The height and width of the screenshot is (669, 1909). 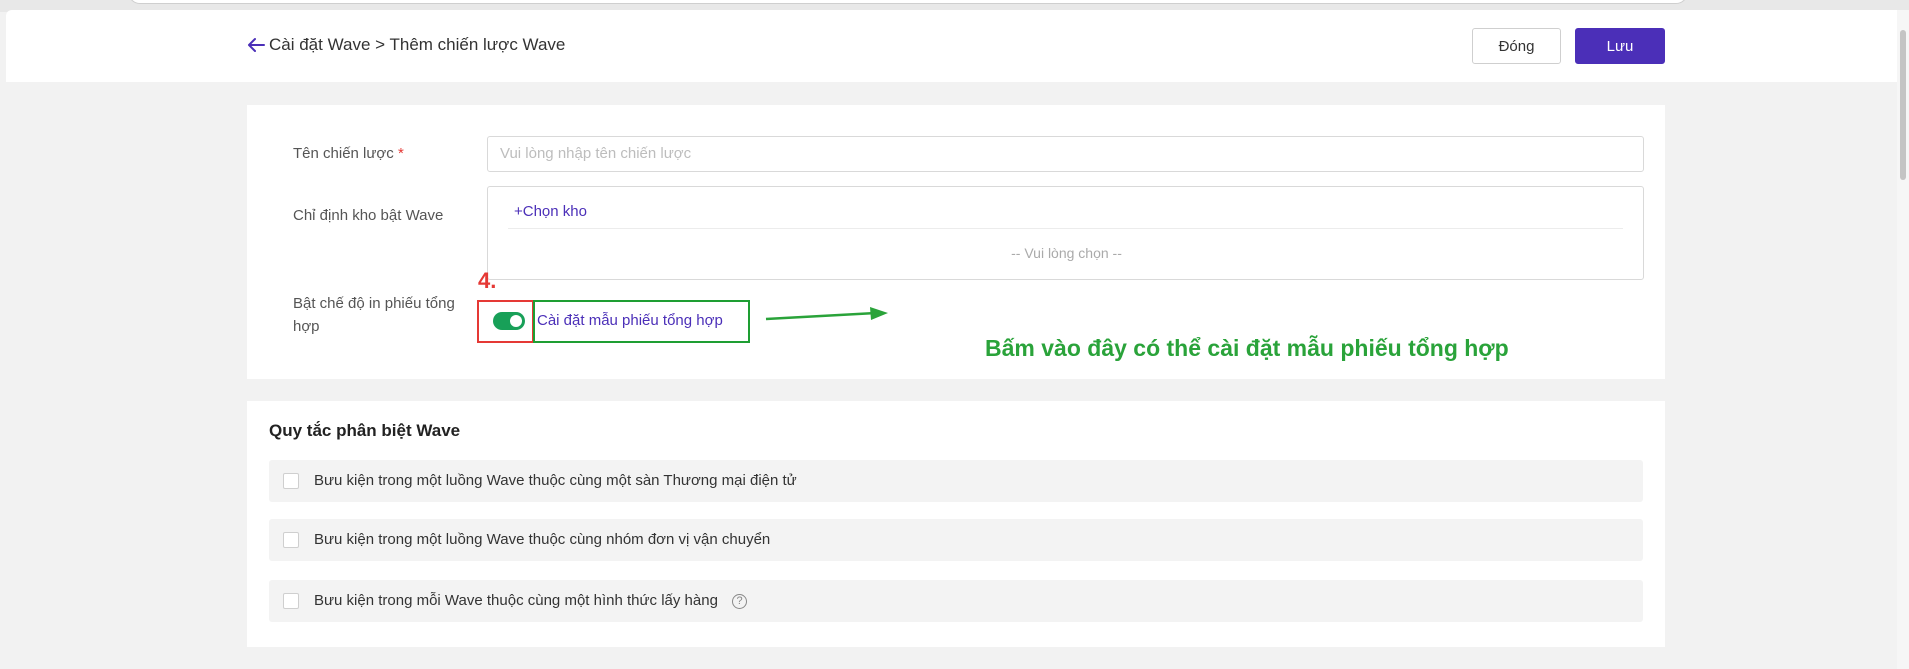 I want to click on summary-print-toggle, so click(x=509, y=321).